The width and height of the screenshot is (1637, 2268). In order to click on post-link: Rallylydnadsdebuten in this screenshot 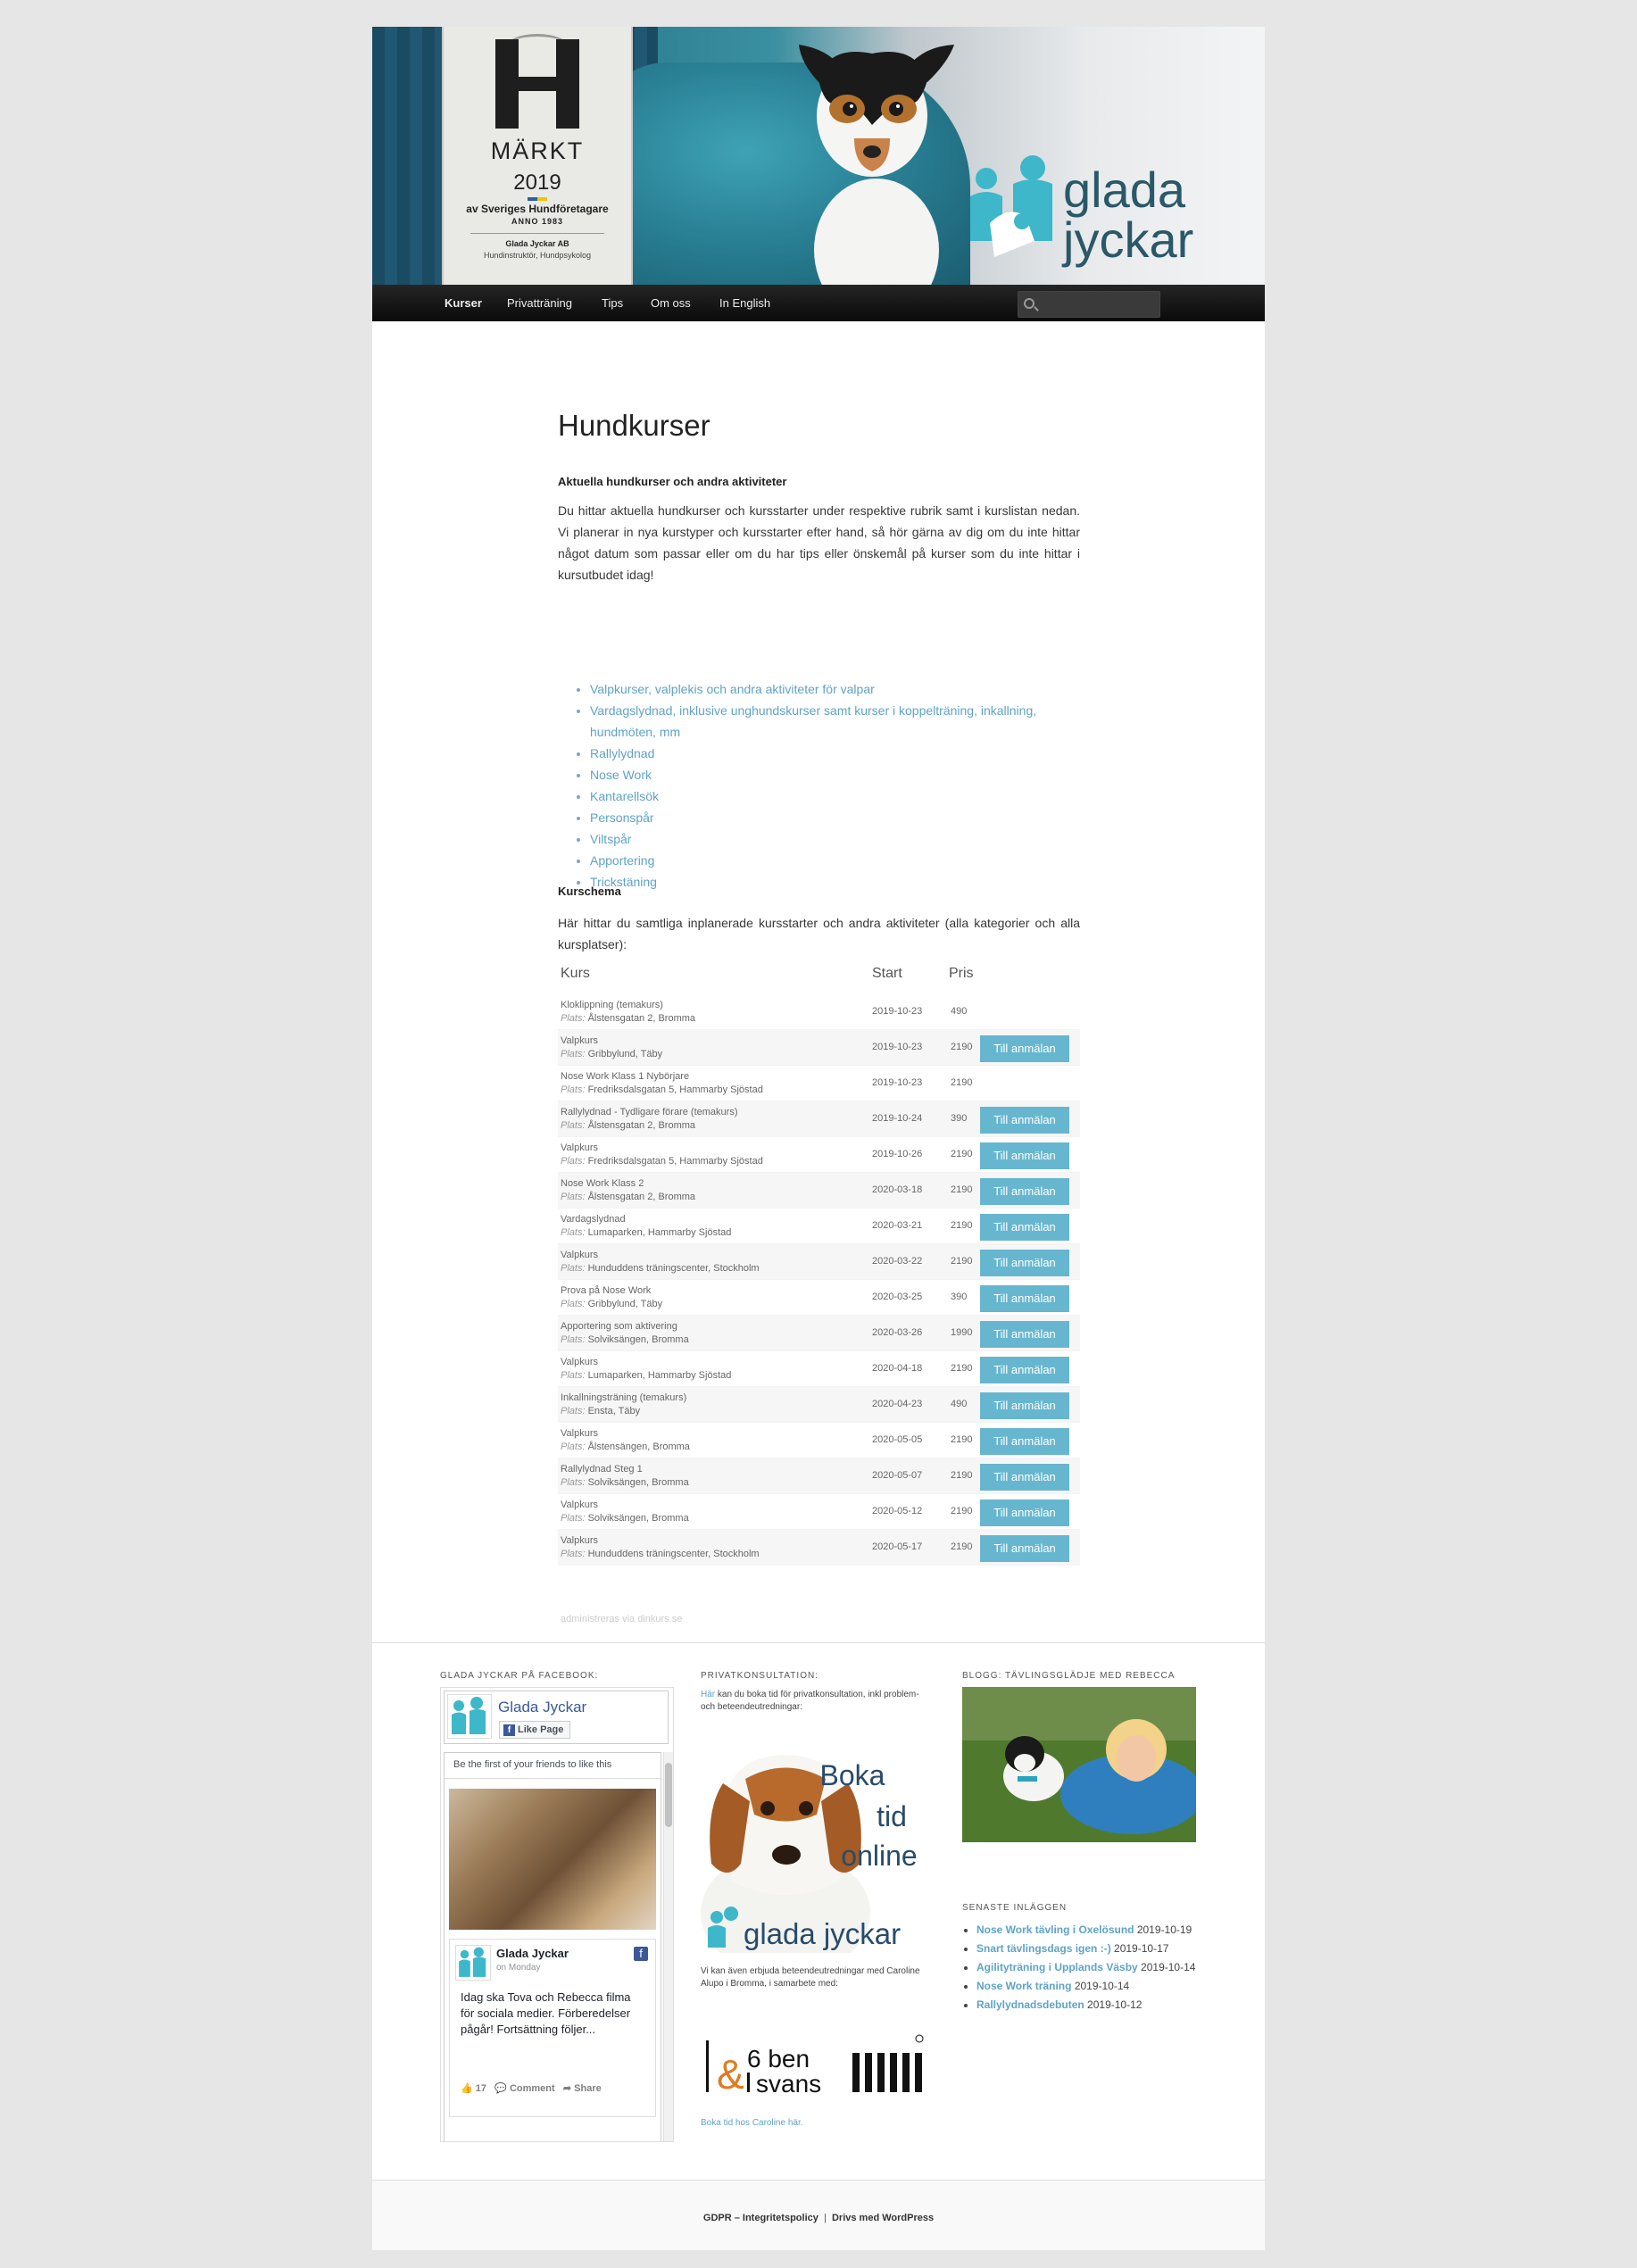, I will do `click(1030, 2004)`.